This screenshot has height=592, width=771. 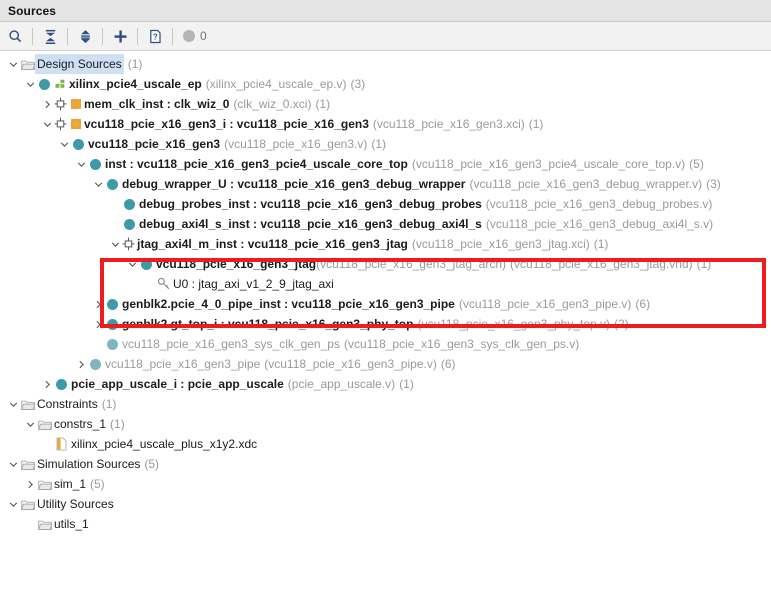 I want to click on orange-square-icon, so click(x=75, y=104).